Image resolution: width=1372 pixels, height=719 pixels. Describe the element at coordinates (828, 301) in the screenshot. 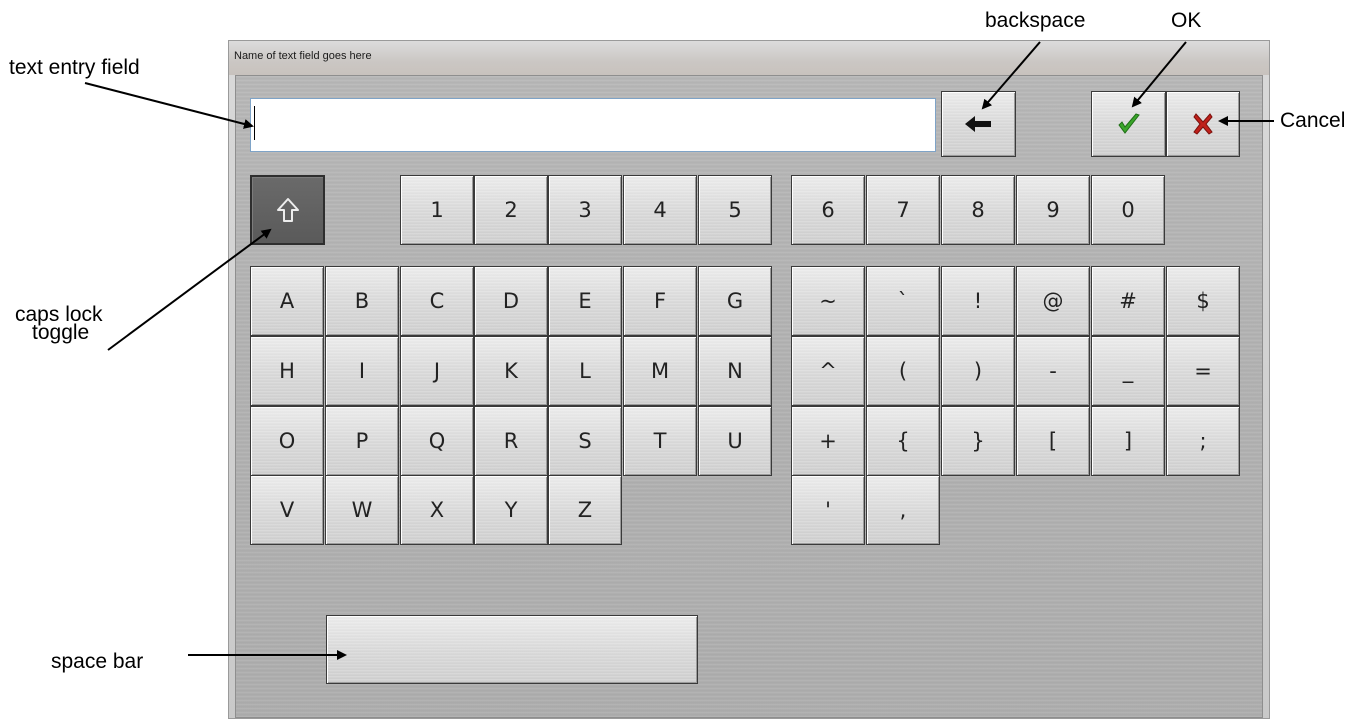

I see `key-tilde: ~` at that location.